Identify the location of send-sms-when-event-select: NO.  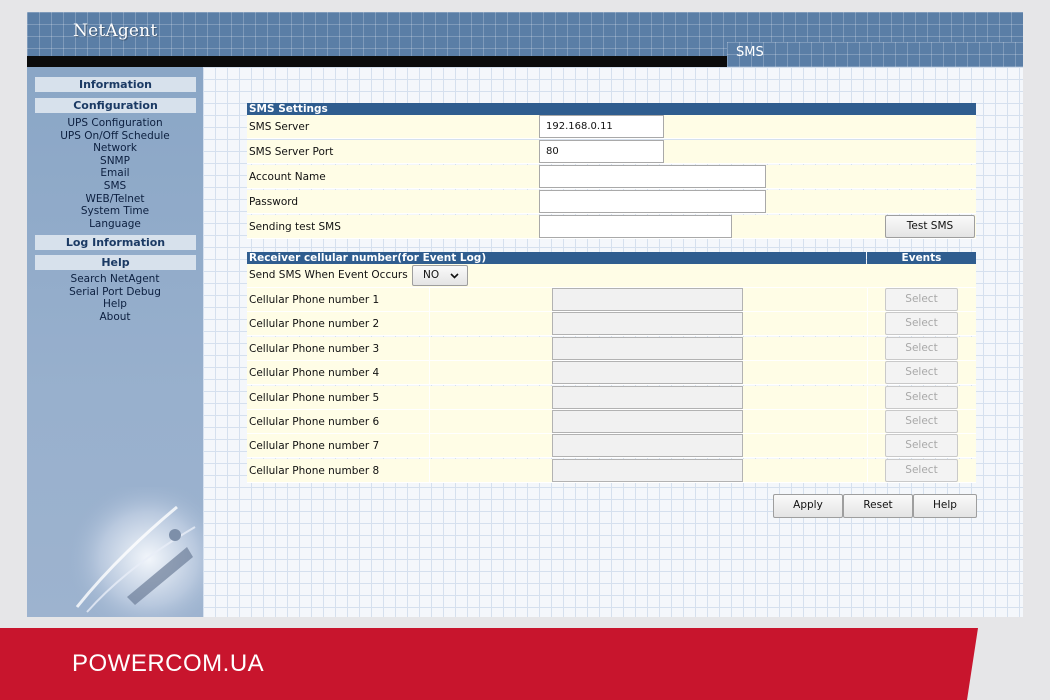
(440, 275).